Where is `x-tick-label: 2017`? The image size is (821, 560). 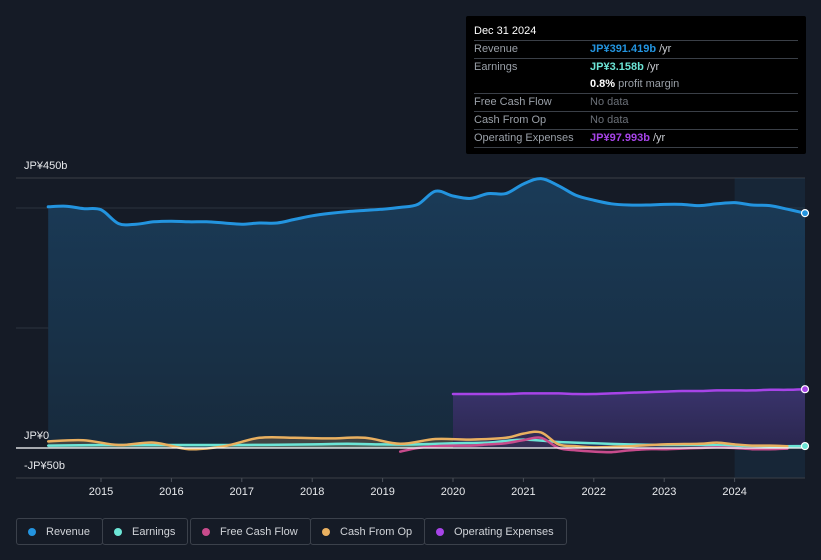
x-tick-label: 2017 is located at coordinates (242, 492).